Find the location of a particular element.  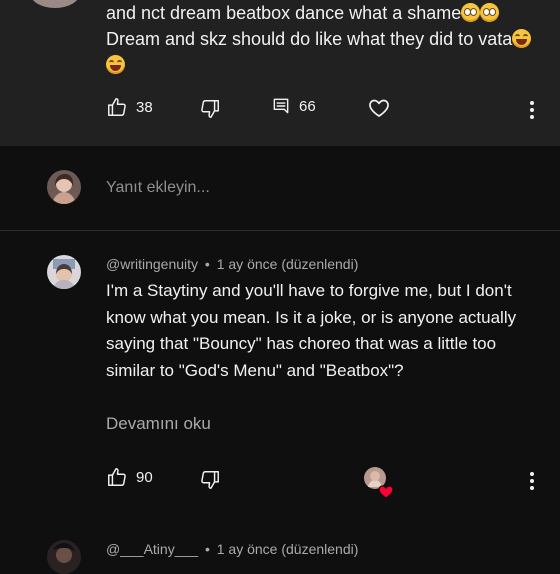

comment-icon is located at coordinates (281, 106).